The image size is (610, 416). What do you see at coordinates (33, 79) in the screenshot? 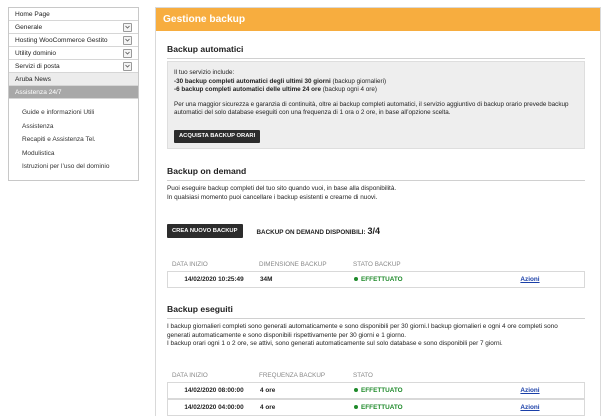
I see `sidebar-item-label: Aruba News` at bounding box center [33, 79].